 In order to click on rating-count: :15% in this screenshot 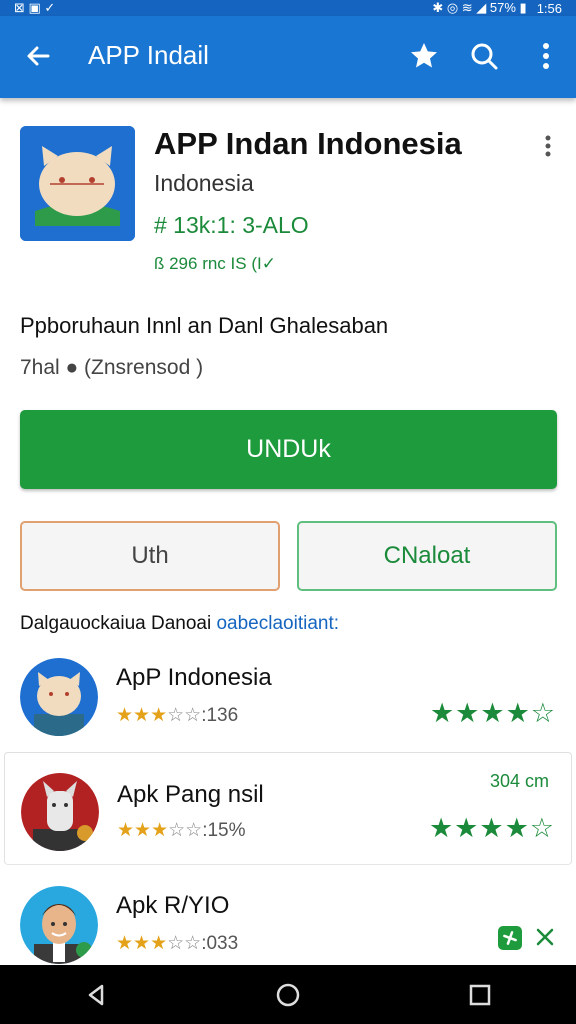, I will do `click(224, 830)`.